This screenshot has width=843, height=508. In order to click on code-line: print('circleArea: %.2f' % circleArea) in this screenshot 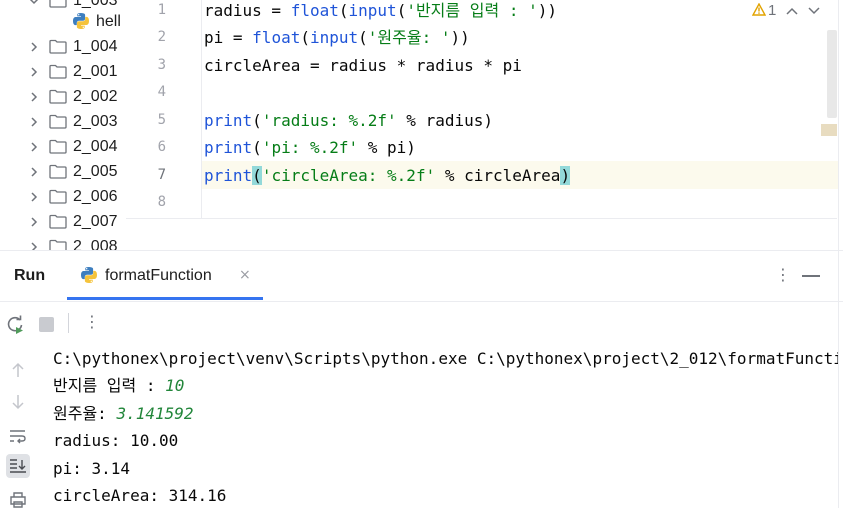, I will do `click(387, 176)`.